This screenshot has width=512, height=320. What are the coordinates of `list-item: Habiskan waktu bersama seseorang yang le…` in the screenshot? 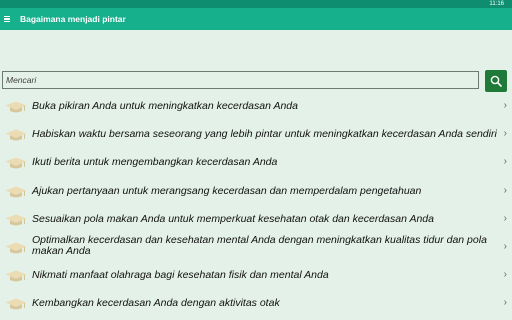 It's located at (256, 134).